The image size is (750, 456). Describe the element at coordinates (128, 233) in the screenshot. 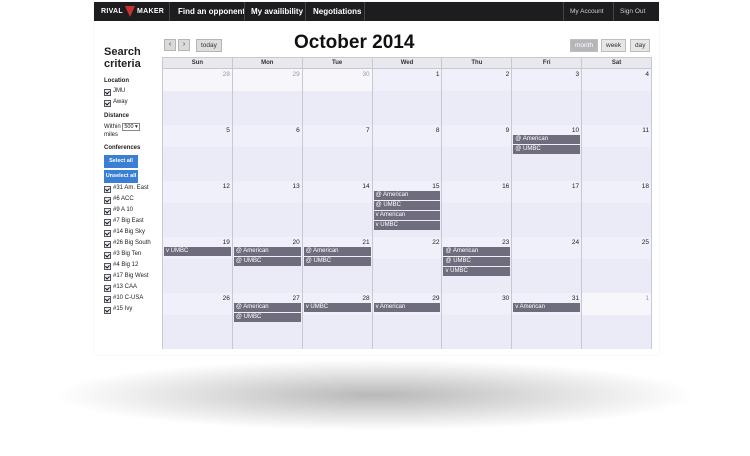

I see `conference-option: #14 Big Sky` at that location.